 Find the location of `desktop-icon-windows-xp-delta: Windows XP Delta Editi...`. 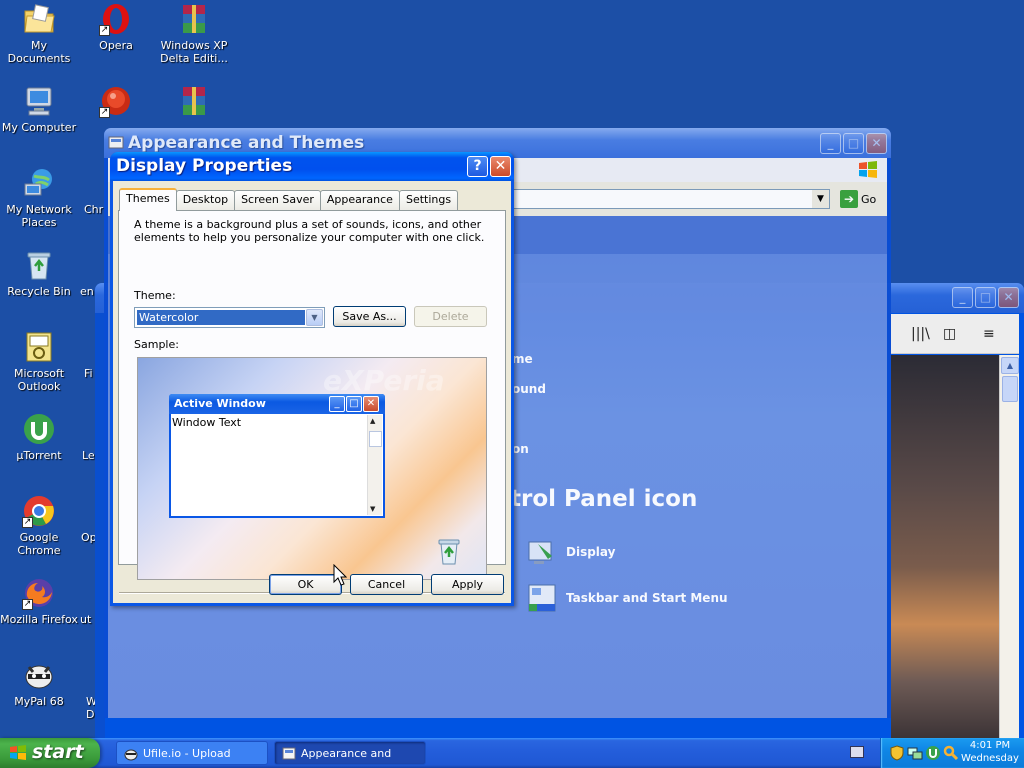

desktop-icon-windows-xp-delta: Windows XP Delta Editi... is located at coordinates (194, 33).